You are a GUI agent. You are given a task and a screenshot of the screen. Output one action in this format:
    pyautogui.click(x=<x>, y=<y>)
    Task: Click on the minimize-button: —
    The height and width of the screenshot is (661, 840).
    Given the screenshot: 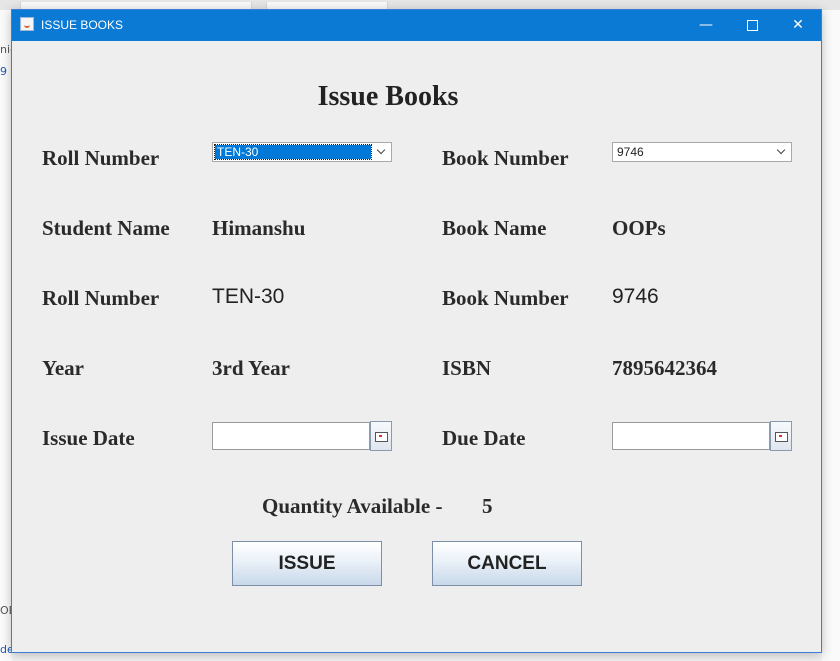 What is the action you would take?
    pyautogui.click(x=706, y=25)
    